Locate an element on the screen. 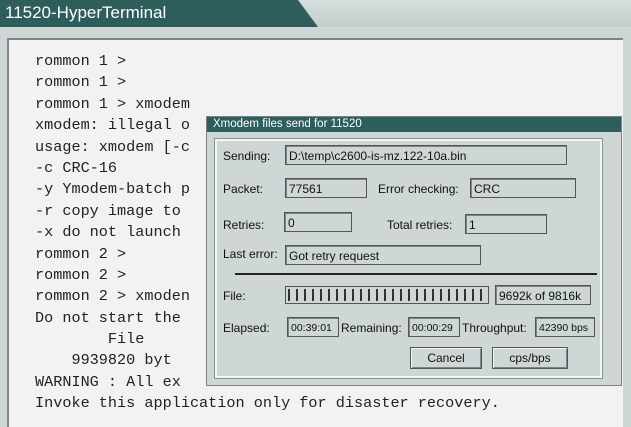 This screenshot has height=427, width=631. elapsed-label: Elapsed: is located at coordinates (246, 328).